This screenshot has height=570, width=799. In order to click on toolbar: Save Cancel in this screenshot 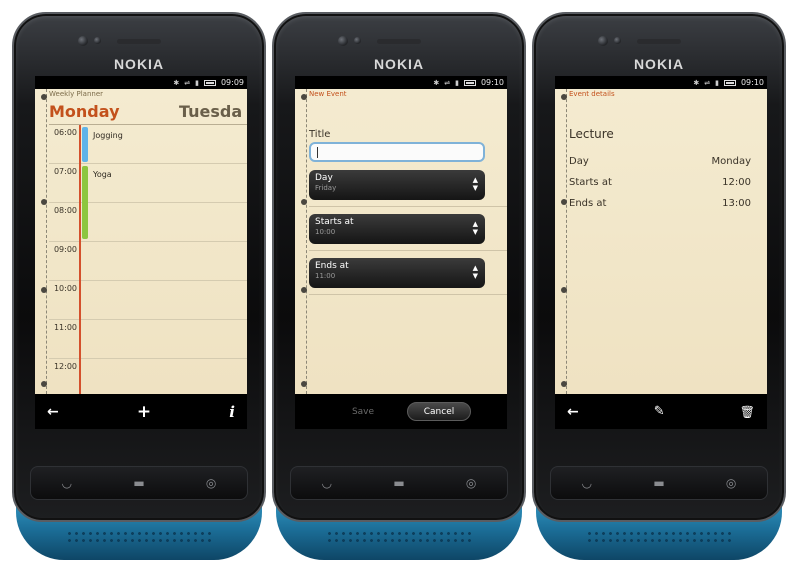, I will do `click(401, 411)`.